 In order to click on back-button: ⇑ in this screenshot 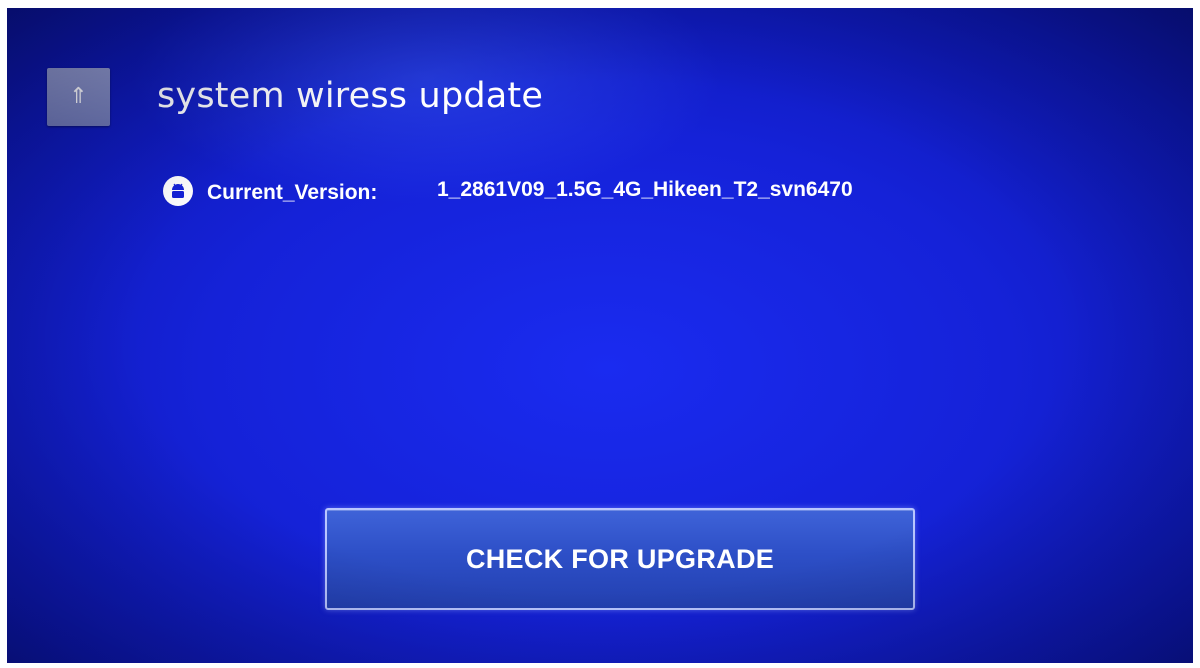, I will do `click(78, 97)`.